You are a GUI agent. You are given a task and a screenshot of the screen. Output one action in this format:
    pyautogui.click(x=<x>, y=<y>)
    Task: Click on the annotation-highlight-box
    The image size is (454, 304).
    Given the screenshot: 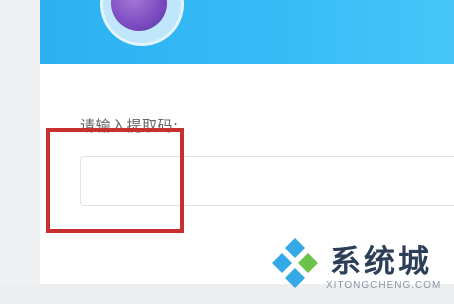 What is the action you would take?
    pyautogui.click(x=115, y=180)
    